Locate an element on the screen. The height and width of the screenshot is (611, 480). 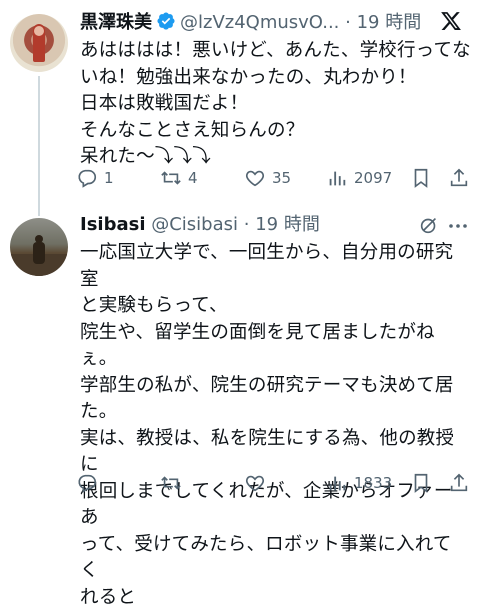
text-line: そんなことさえ知らんの？ is located at coordinates (276, 131).